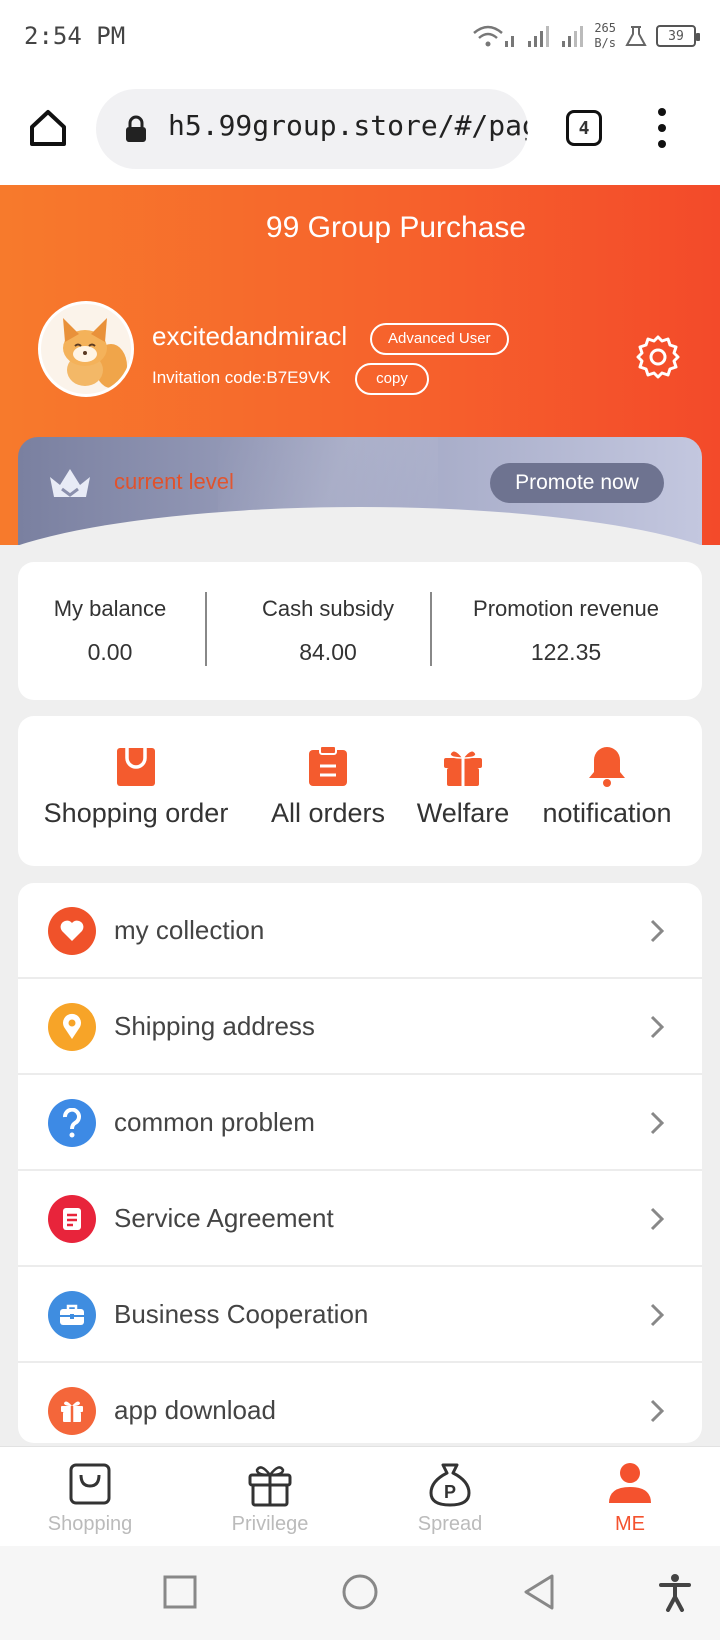 This screenshot has width=720, height=1640. What do you see at coordinates (328, 608) in the screenshot?
I see `stat-label: Cash subsidy` at bounding box center [328, 608].